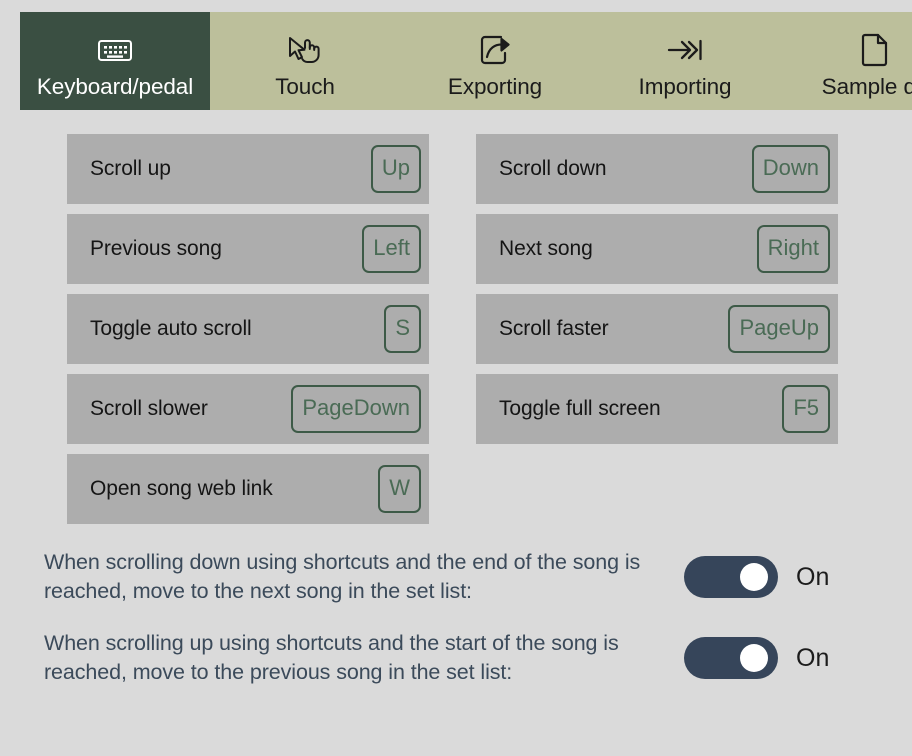 Image resolution: width=912 pixels, height=756 pixels. I want to click on tab-label: Touch, so click(305, 86).